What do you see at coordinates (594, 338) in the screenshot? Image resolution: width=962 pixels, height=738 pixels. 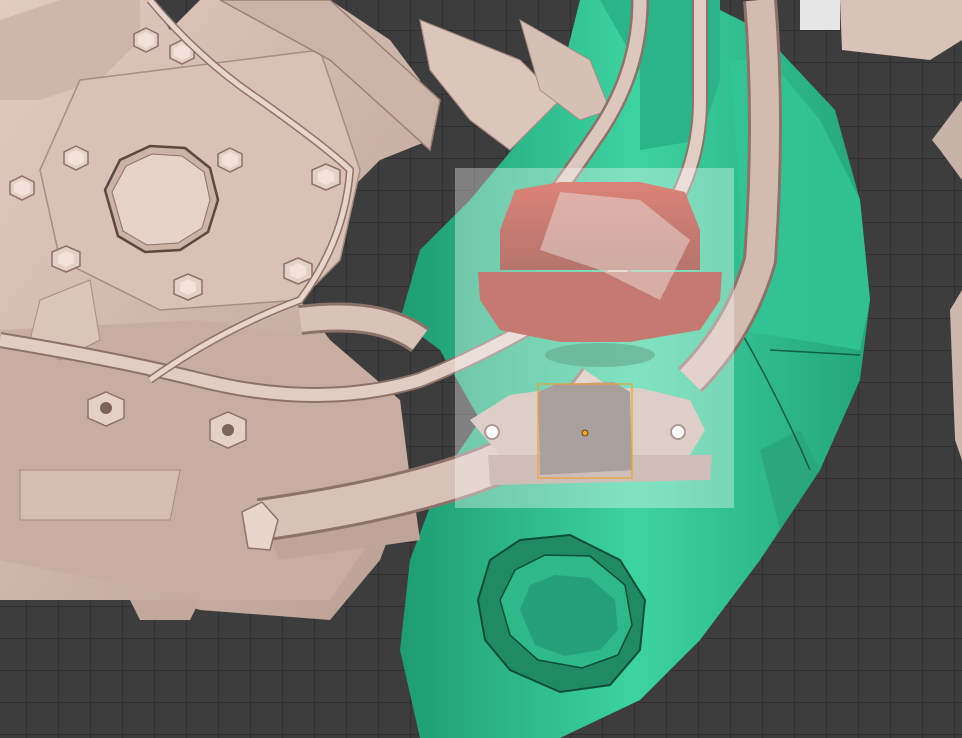 I see `selection-clip-overlay` at bounding box center [594, 338].